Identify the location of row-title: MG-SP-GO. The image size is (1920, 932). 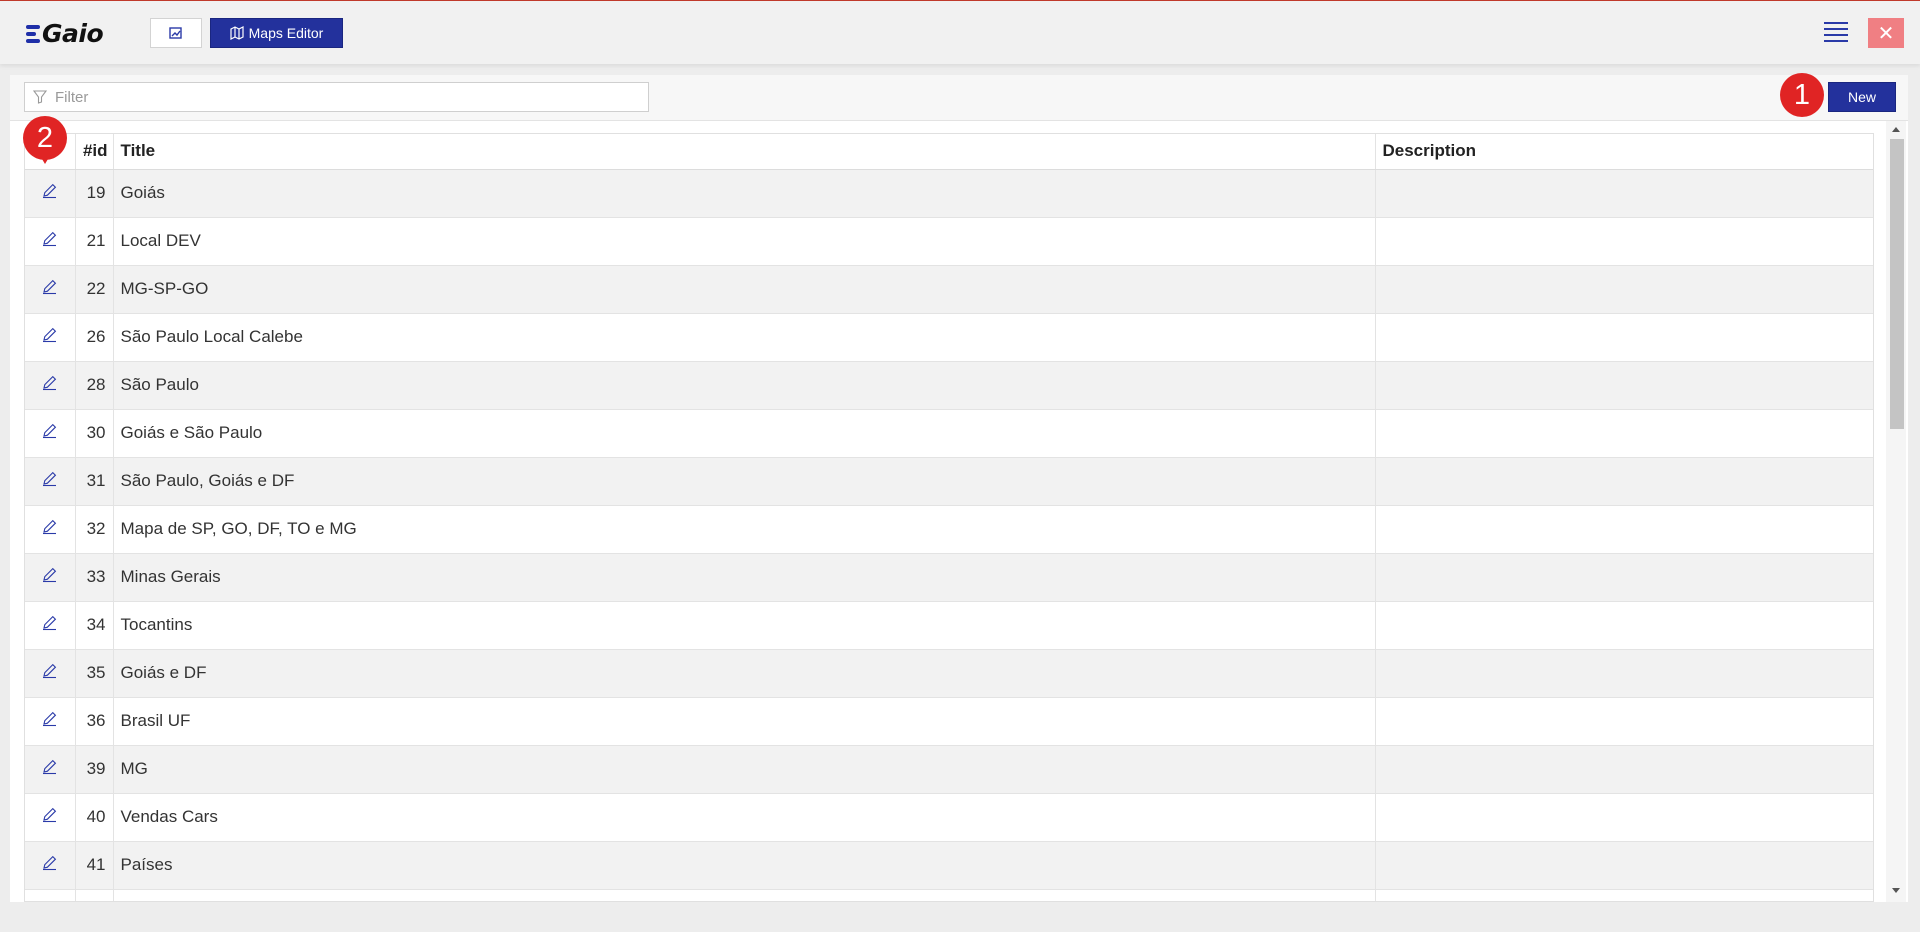
(744, 289).